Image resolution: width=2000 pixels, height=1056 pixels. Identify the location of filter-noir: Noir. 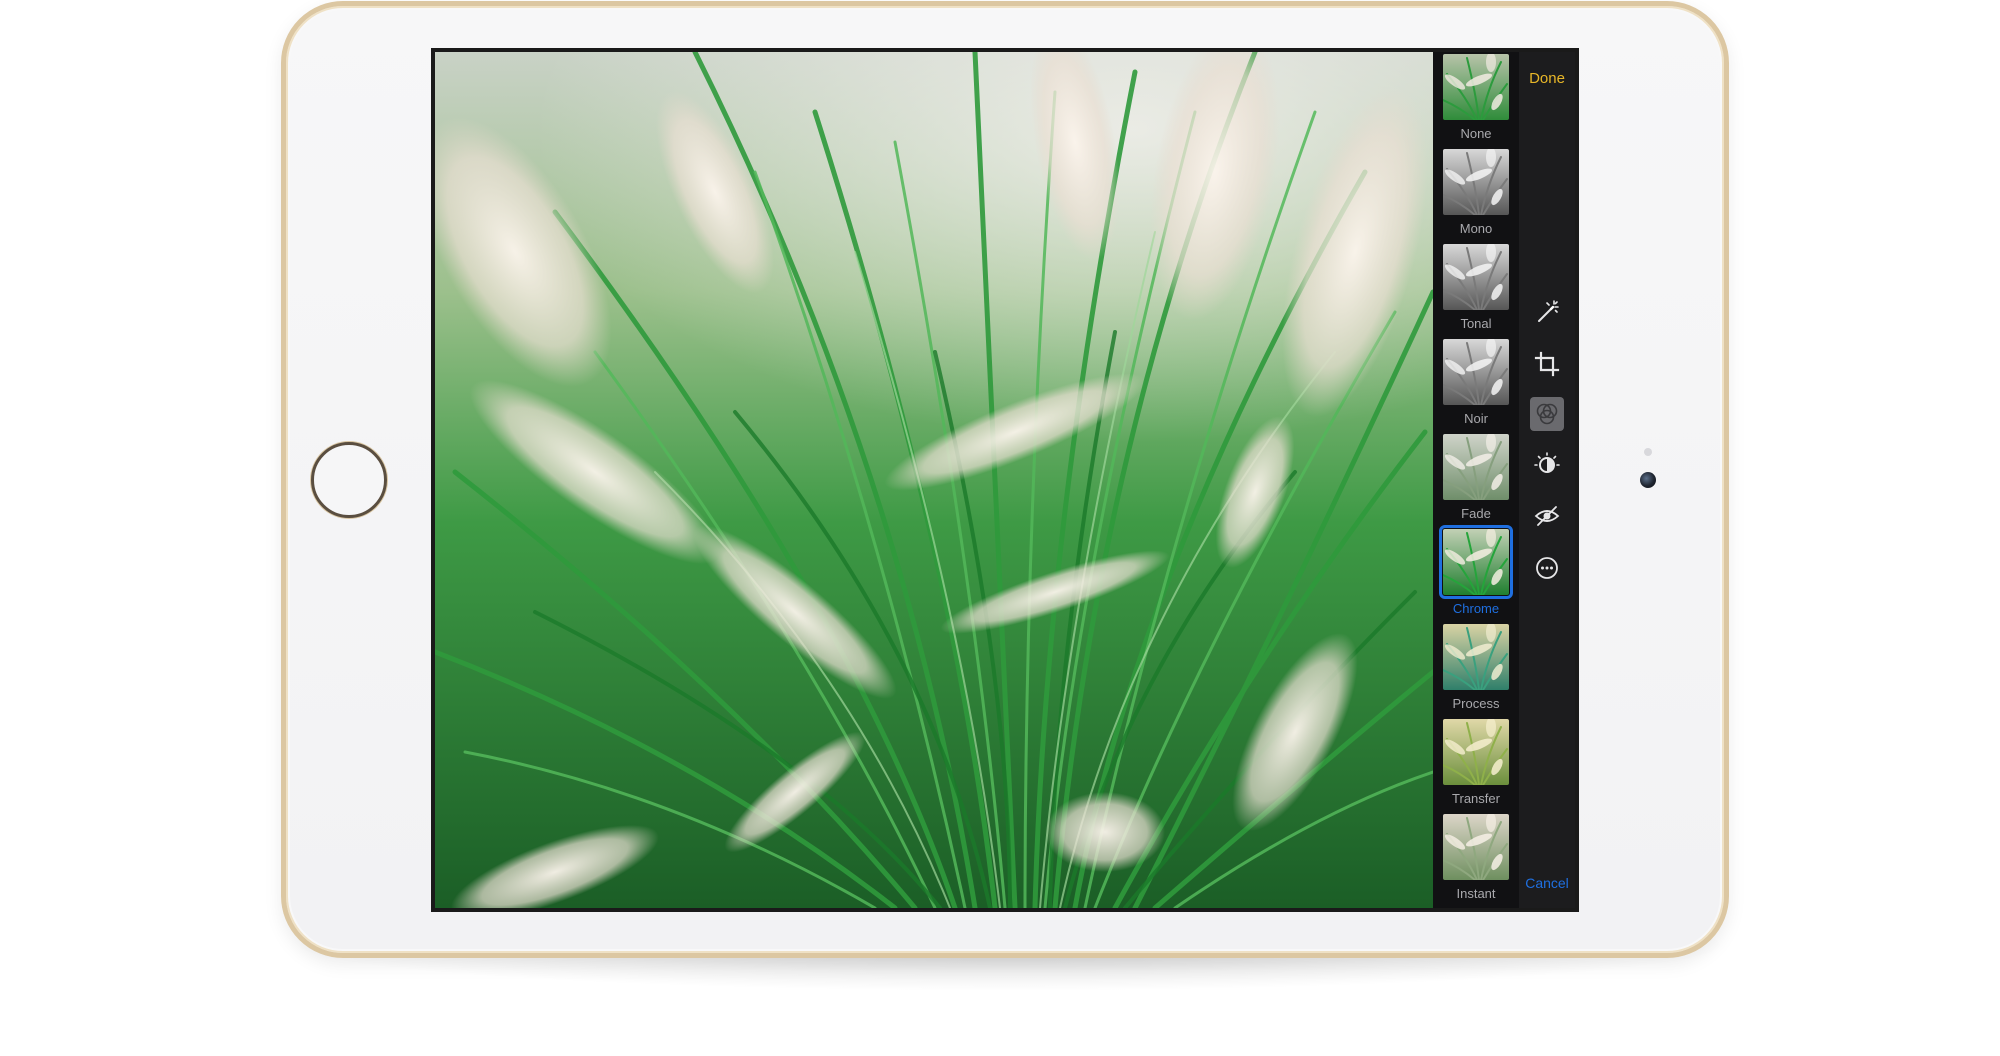
(1476, 386).